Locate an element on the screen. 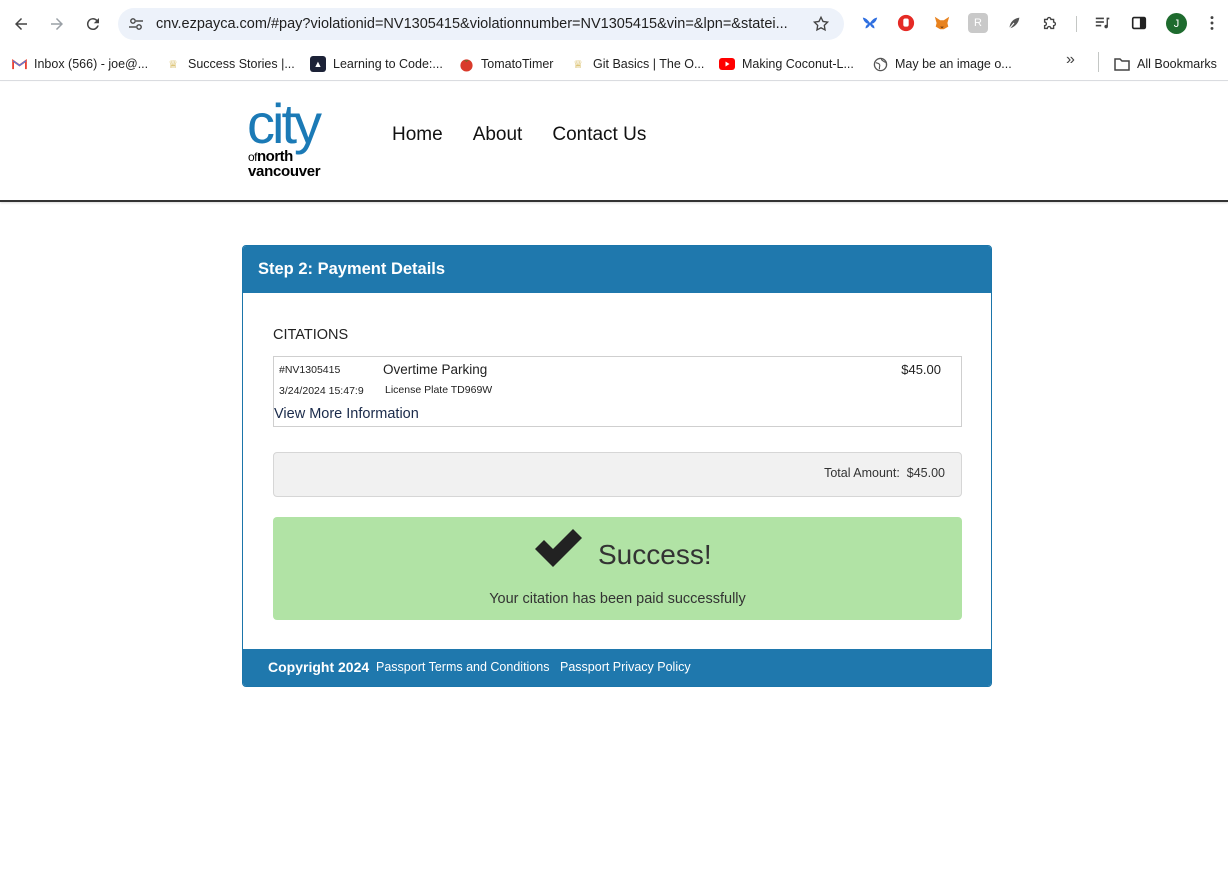 The image size is (1228, 893). reload-icon is located at coordinates (92, 24).